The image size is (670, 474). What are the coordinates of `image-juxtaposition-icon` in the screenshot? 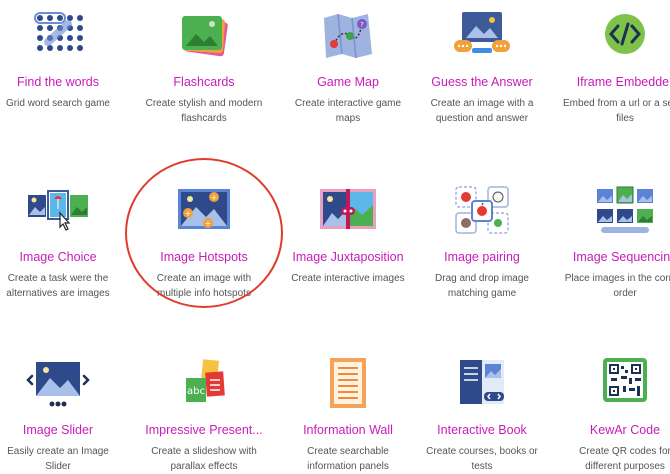 It's located at (348, 209).